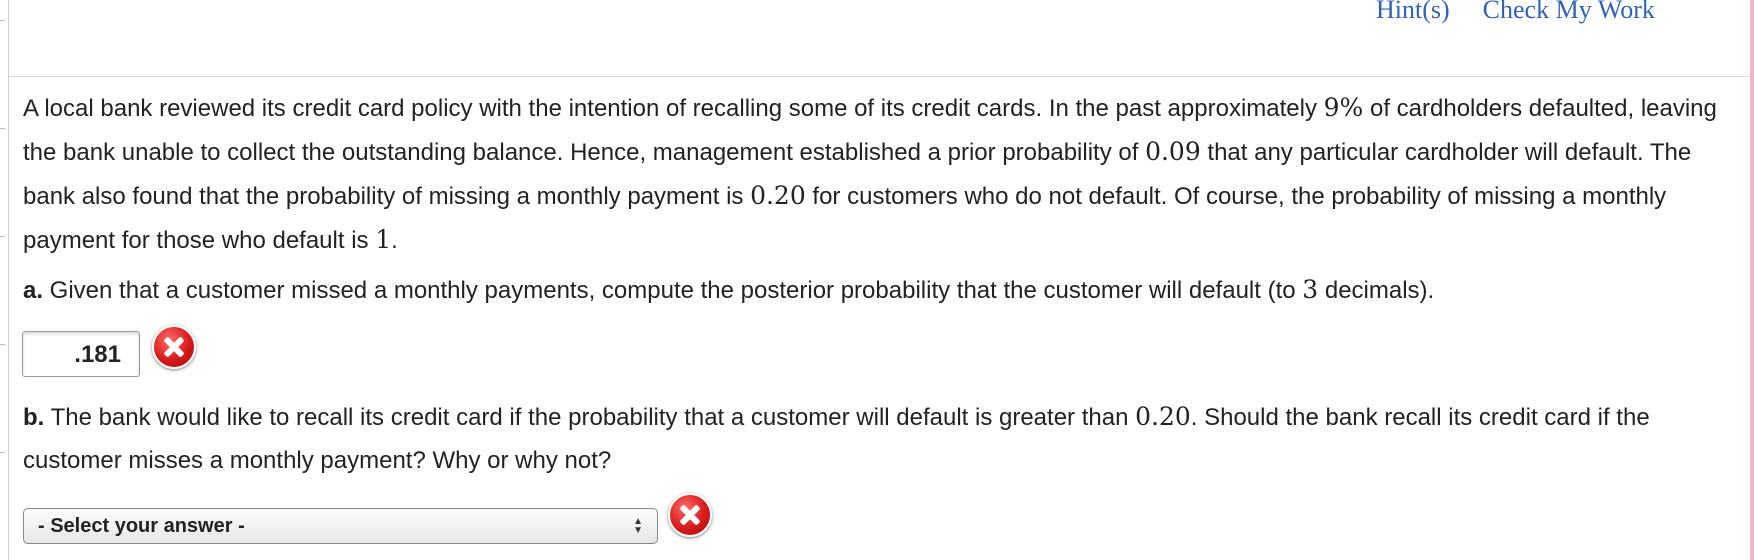 The height and width of the screenshot is (560, 1754). I want to click on select-value: - Select your answer -, so click(141, 526).